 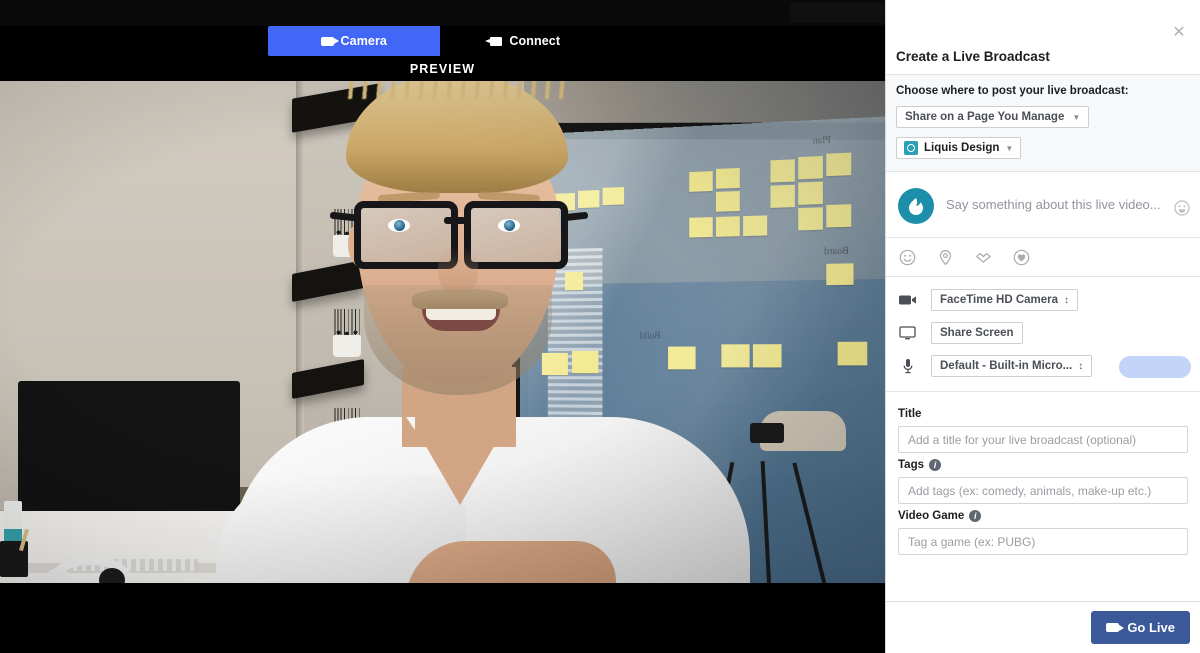 I want to click on composer-actions, so click(x=1043, y=257).